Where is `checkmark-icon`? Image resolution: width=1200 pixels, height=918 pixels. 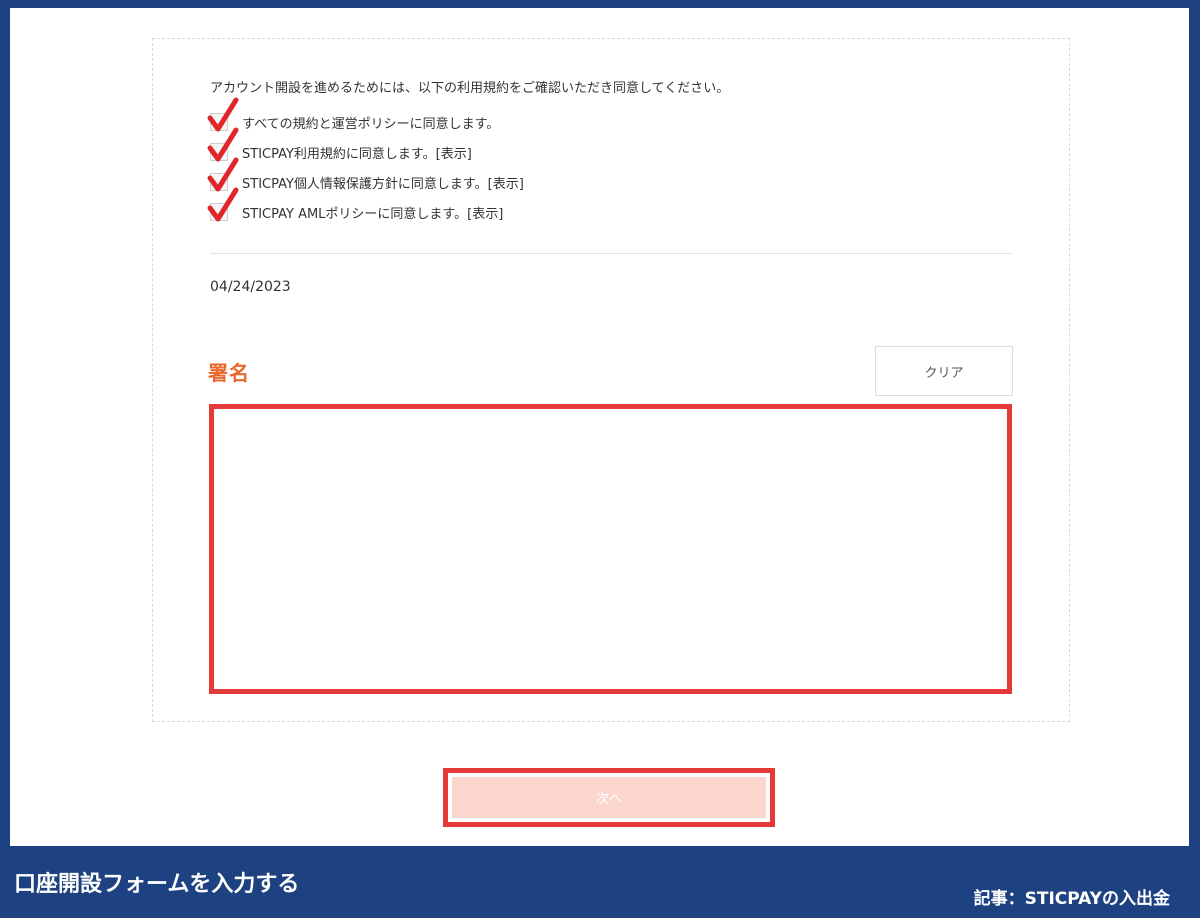
checkmark-icon is located at coordinates (223, 204).